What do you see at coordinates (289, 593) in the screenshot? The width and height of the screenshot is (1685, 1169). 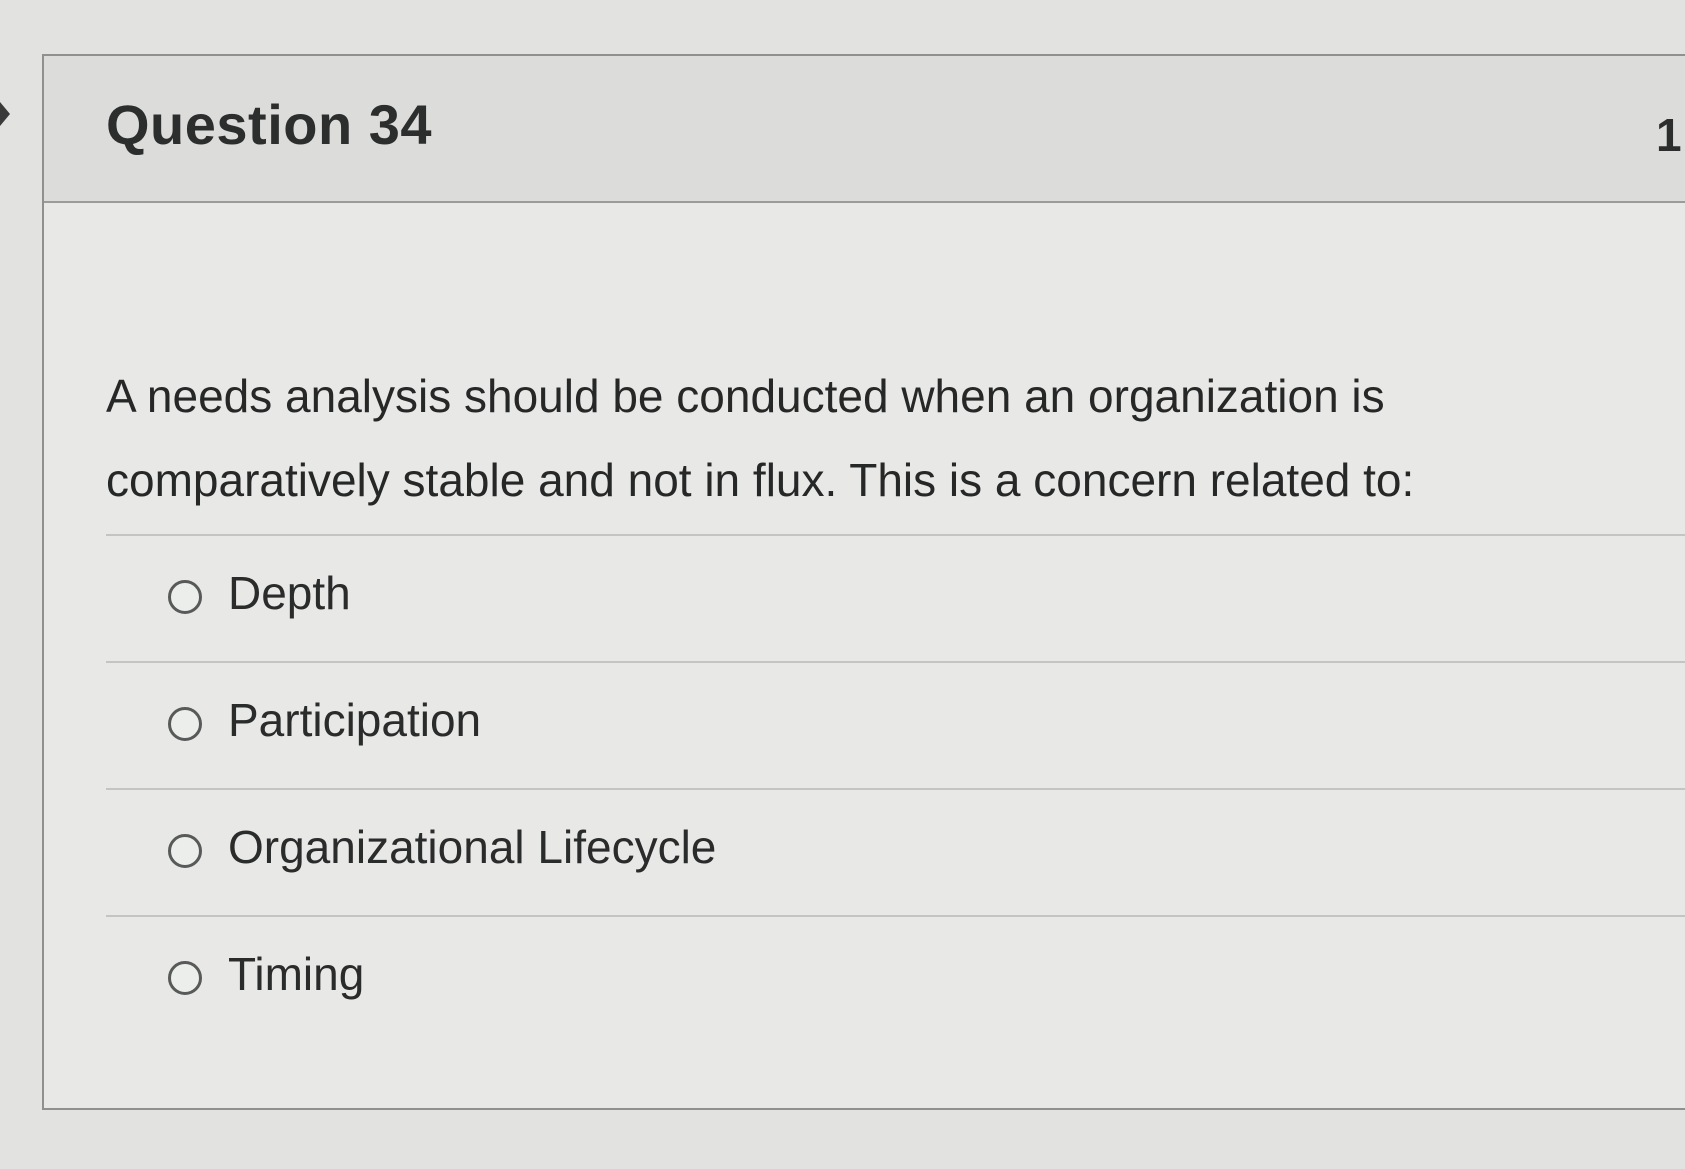 I see `answer-label: Depth` at bounding box center [289, 593].